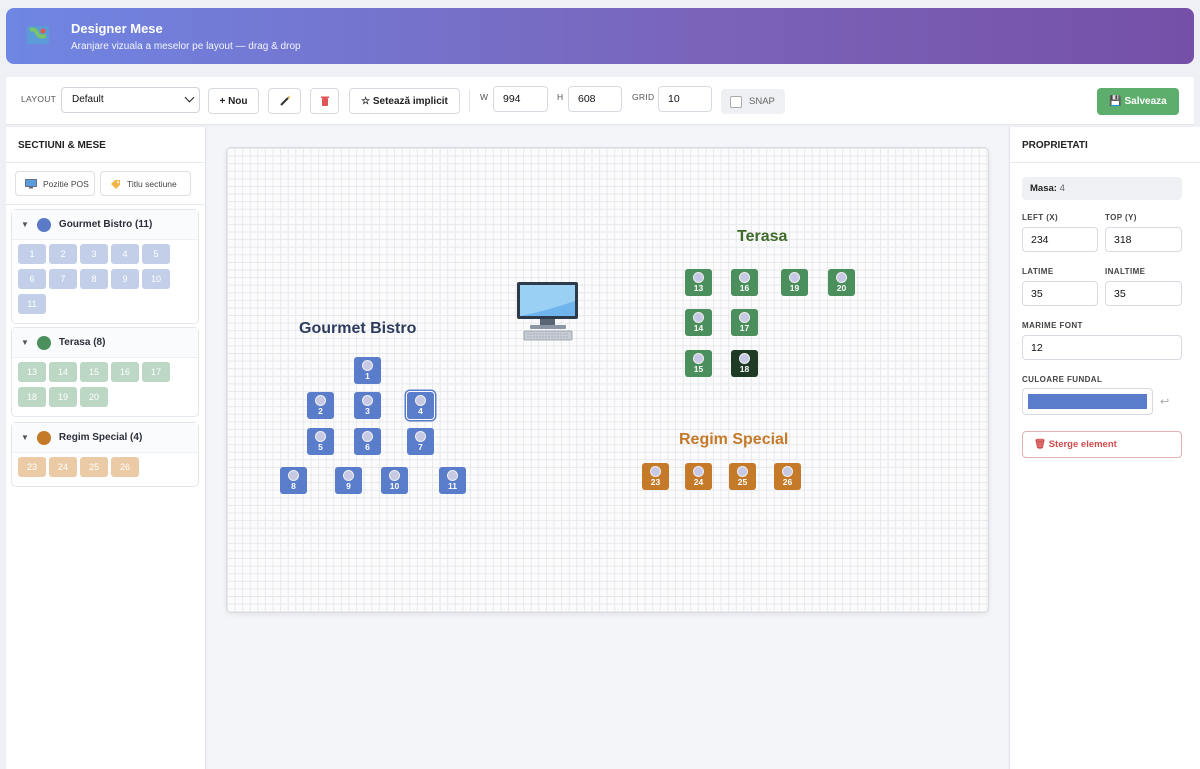 This screenshot has width=1200, height=769. Describe the element at coordinates (762, 101) in the screenshot. I see `snap-label: SNAP` at that location.